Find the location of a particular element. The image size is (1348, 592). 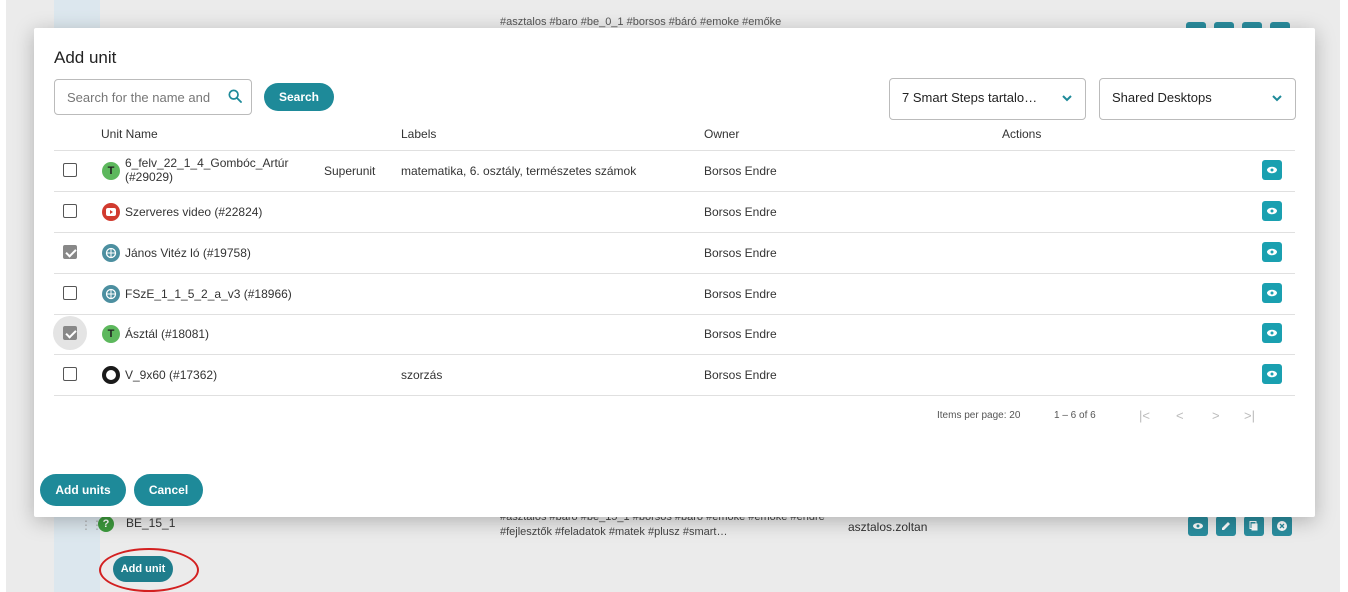

unit-name: V_9x60 (#17362) is located at coordinates (171, 375).